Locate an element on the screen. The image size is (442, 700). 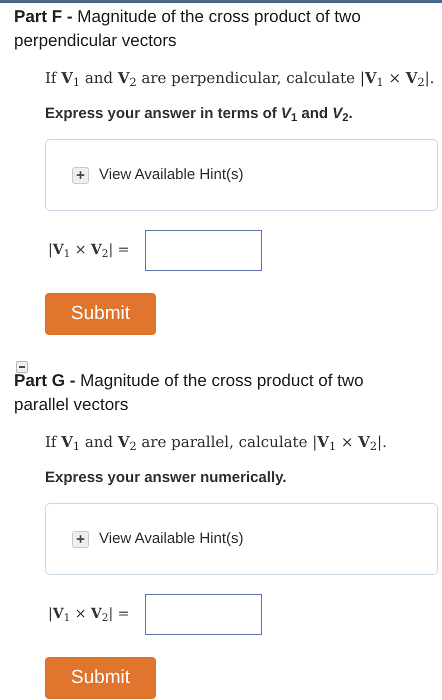
question-text: If V$_{1}$ and V$_{2}$ are perpendicular, calculate |V$_{1}$ × V$_{2}$|. is located at coordinates (240, 78).